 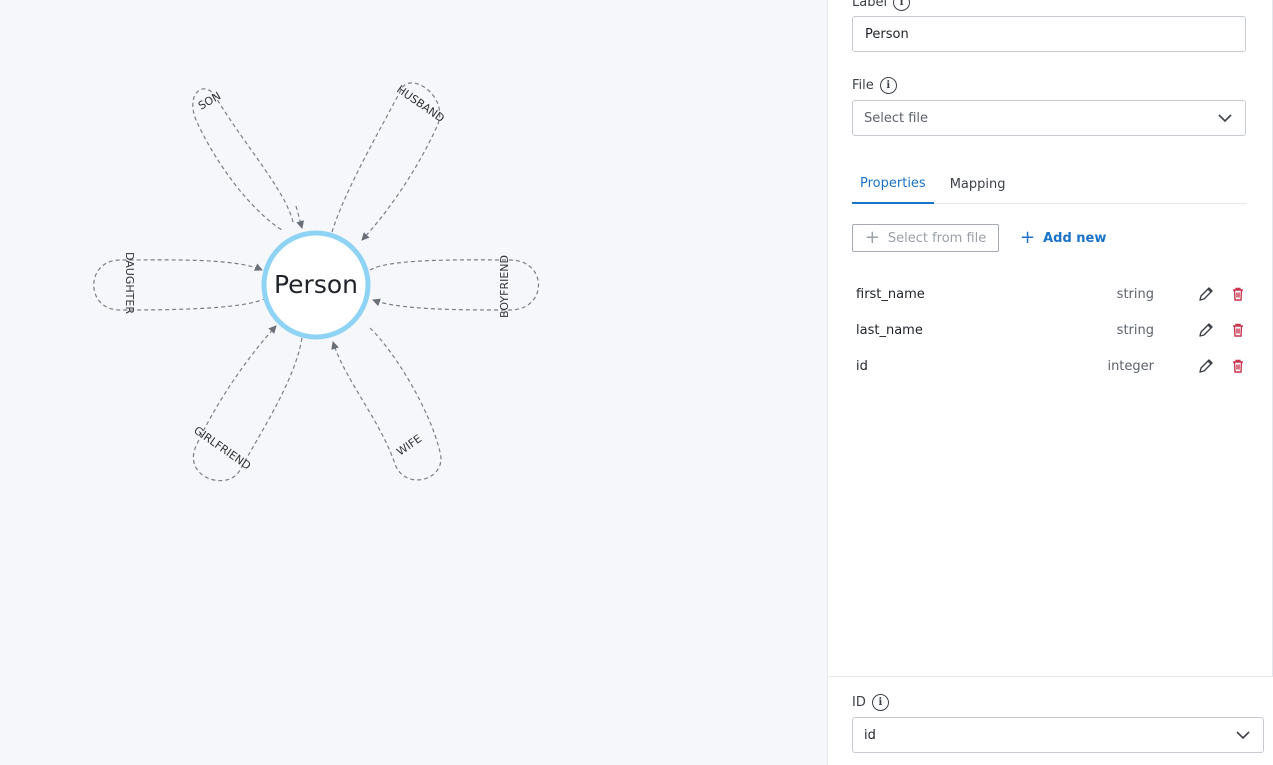 I want to click on panel-tabs: Properties Mapping, so click(x=1049, y=184).